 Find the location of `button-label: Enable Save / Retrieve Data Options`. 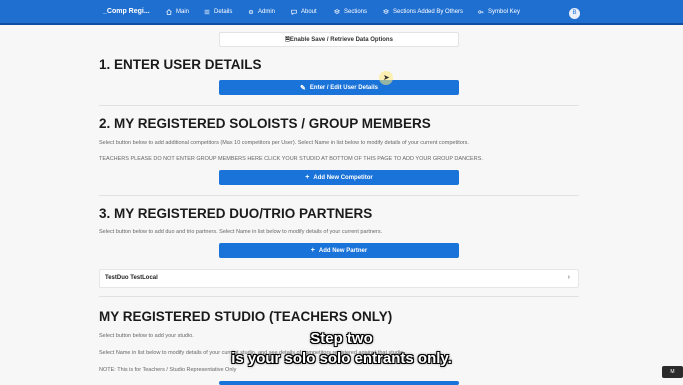

button-label: Enable Save / Retrieve Data Options is located at coordinates (341, 39).